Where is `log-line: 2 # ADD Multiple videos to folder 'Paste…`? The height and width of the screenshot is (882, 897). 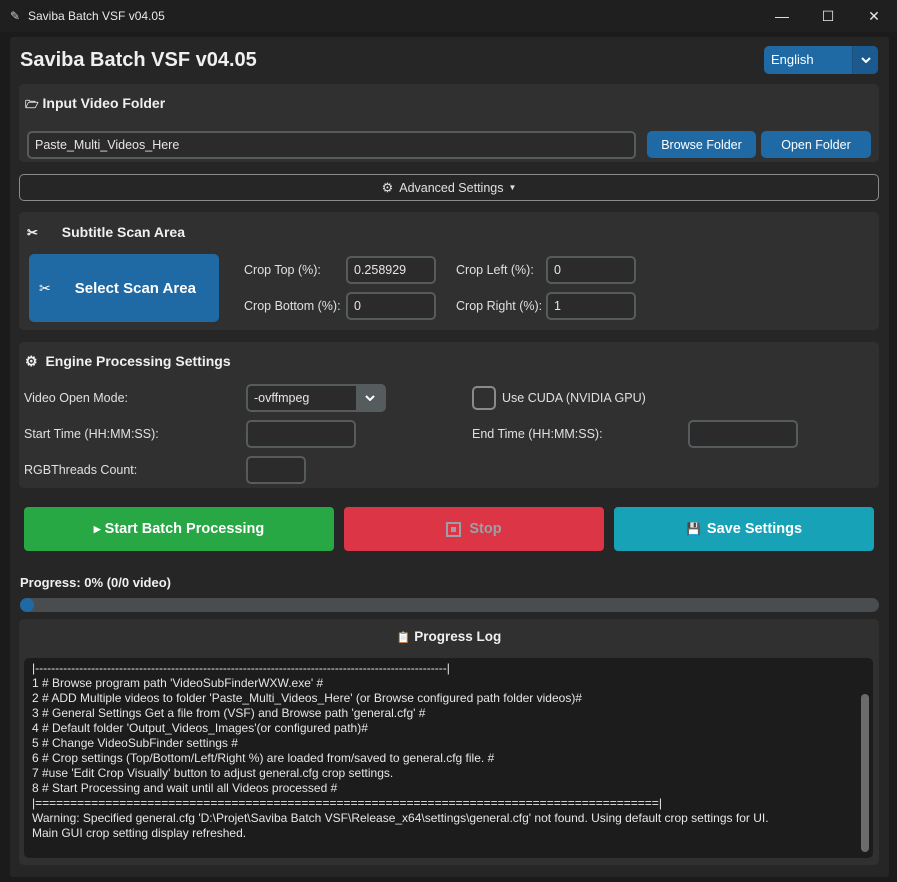
log-line: 2 # ADD Multiple videos to folder 'Paste… is located at coordinates (307, 698).